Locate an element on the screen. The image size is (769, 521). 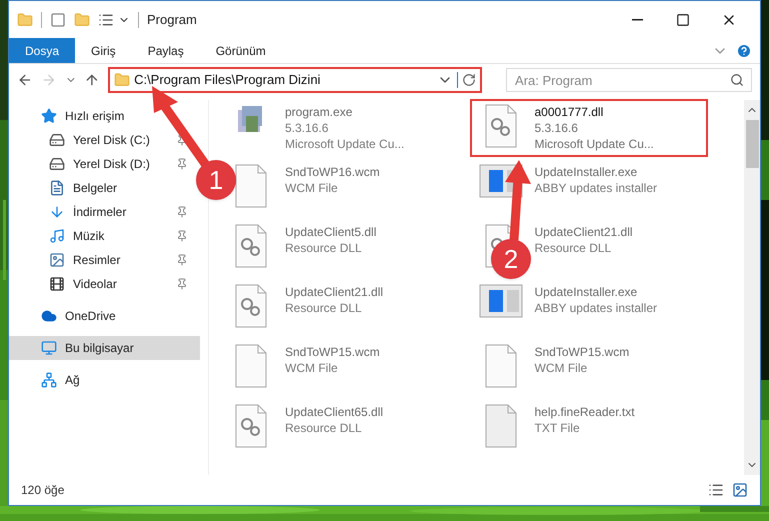
ribbon-tab: Dosya is located at coordinates (42, 50).